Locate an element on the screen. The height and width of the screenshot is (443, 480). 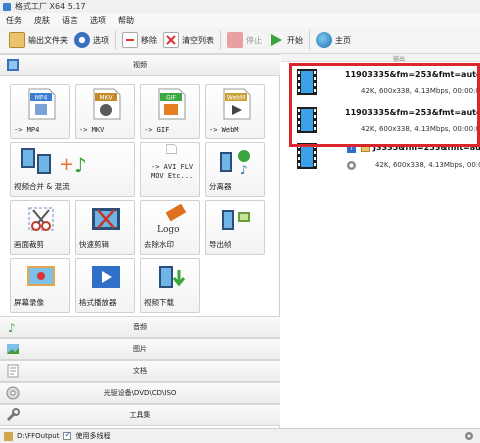
crop-scissors-icon is located at coordinates (41, 219).